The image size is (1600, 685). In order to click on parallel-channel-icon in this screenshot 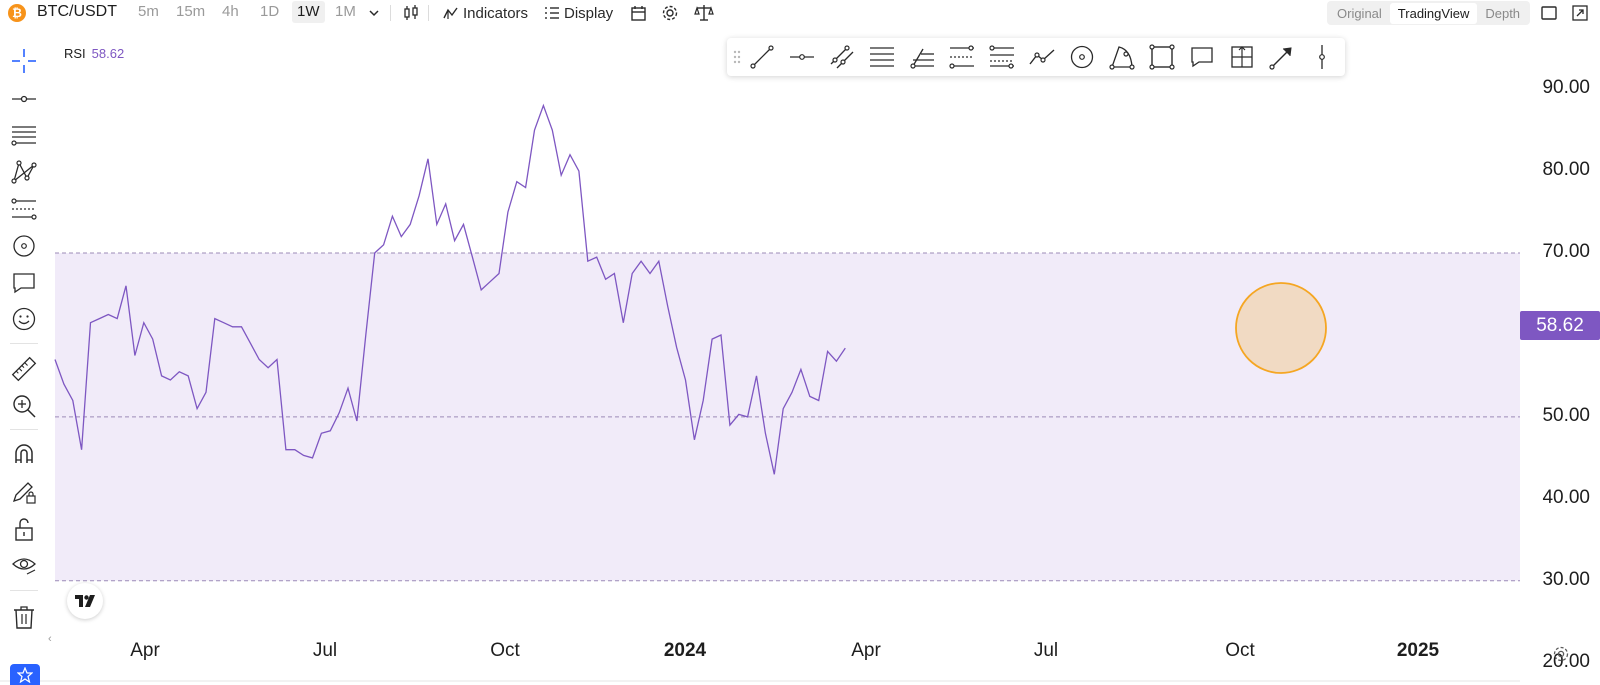, I will do `click(842, 57)`.